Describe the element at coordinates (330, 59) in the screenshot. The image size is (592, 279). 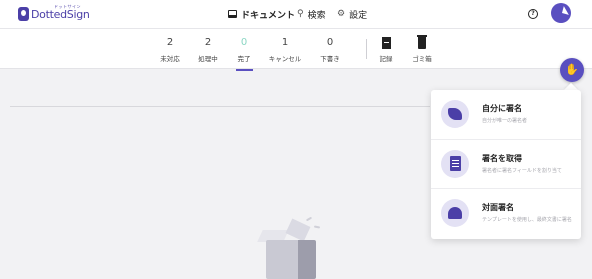
I see `tab-label: 下書き` at that location.